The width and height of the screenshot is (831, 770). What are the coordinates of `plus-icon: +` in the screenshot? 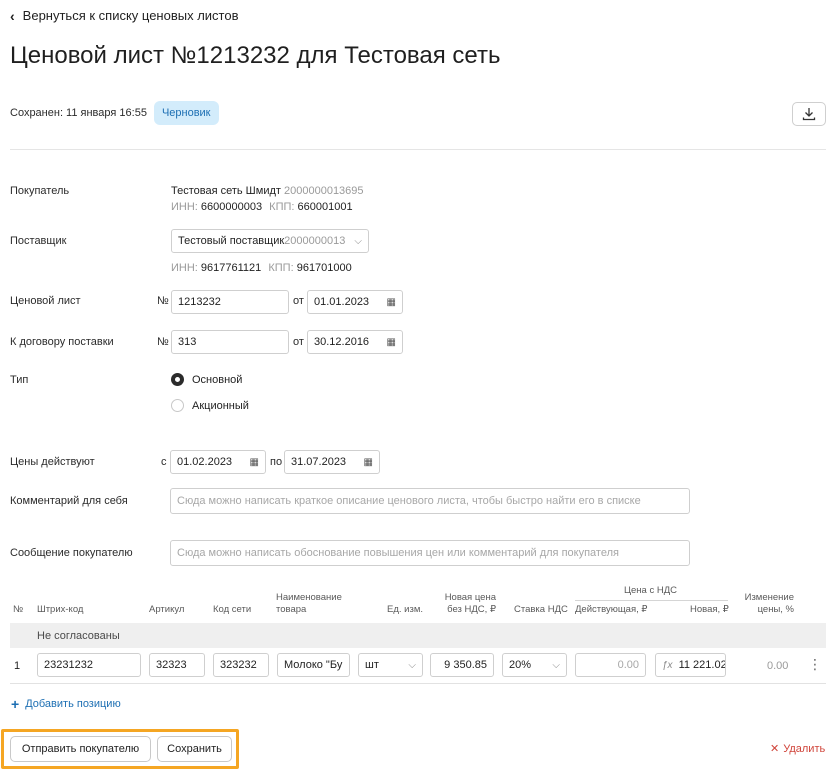 It's located at (15, 704).